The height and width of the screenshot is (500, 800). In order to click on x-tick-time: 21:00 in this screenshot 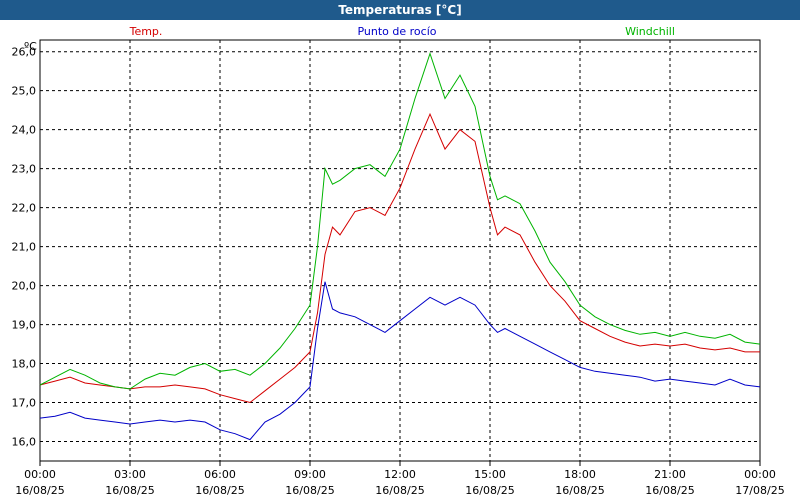, I will do `click(670, 474)`.